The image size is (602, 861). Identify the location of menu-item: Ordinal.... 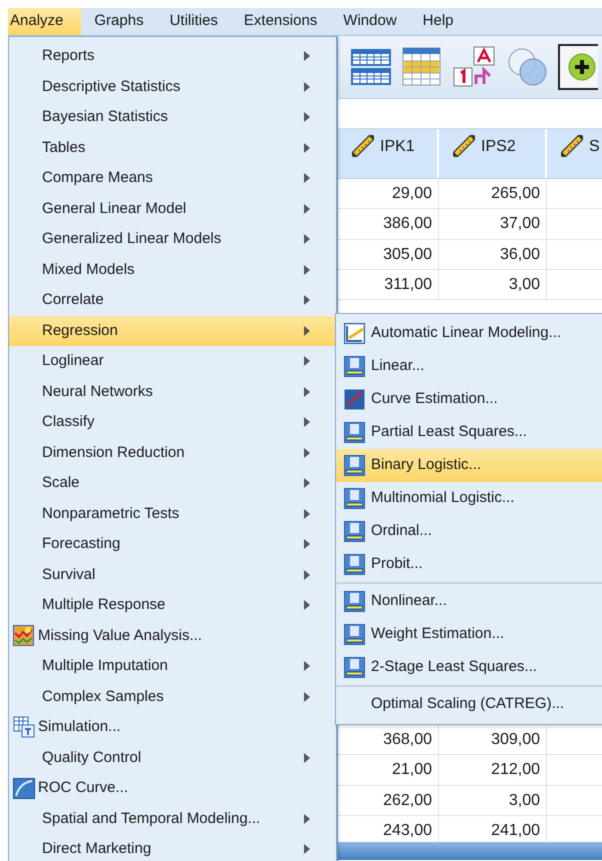
(469, 531).